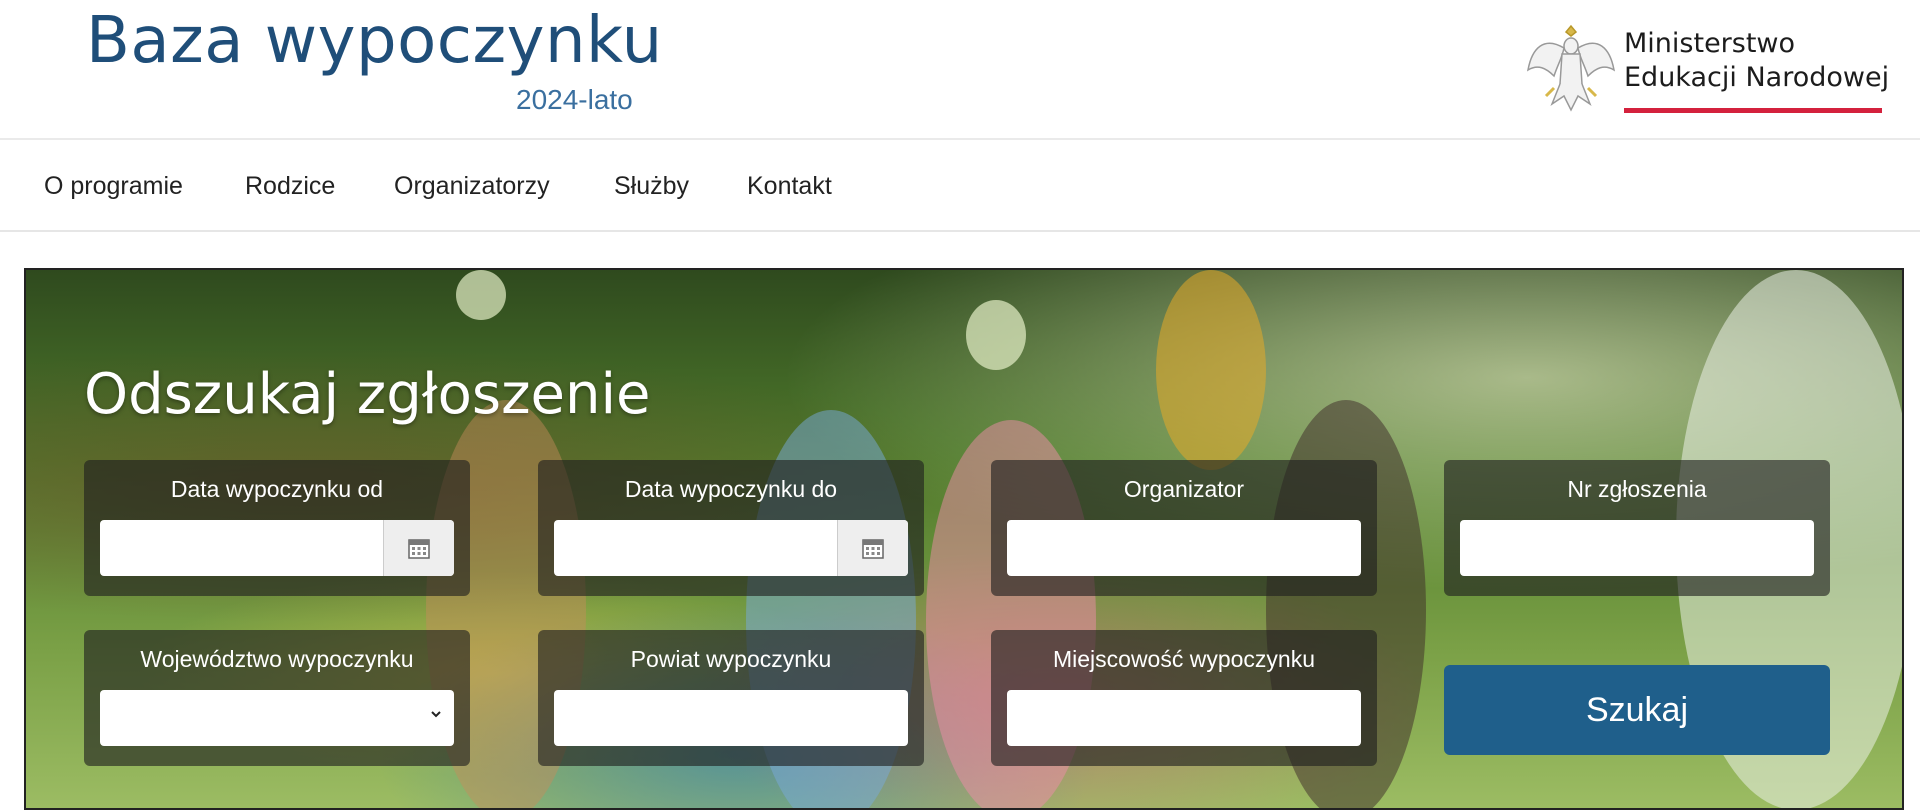 The image size is (1920, 810). I want to click on nav-item-o-programie: O programie, so click(113, 186).